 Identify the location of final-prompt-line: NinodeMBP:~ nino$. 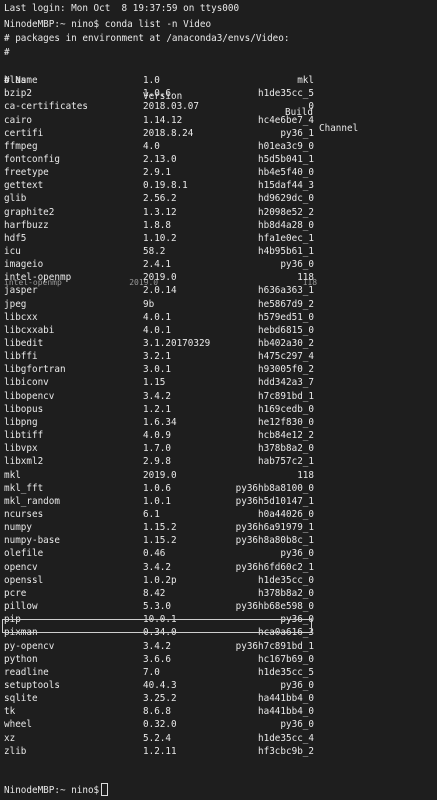
(56, 791).